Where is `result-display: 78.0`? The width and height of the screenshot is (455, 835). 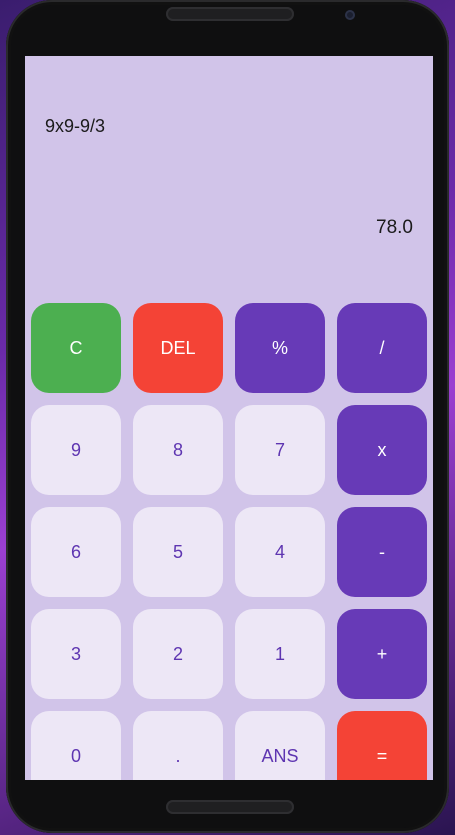 result-display: 78.0 is located at coordinates (394, 227).